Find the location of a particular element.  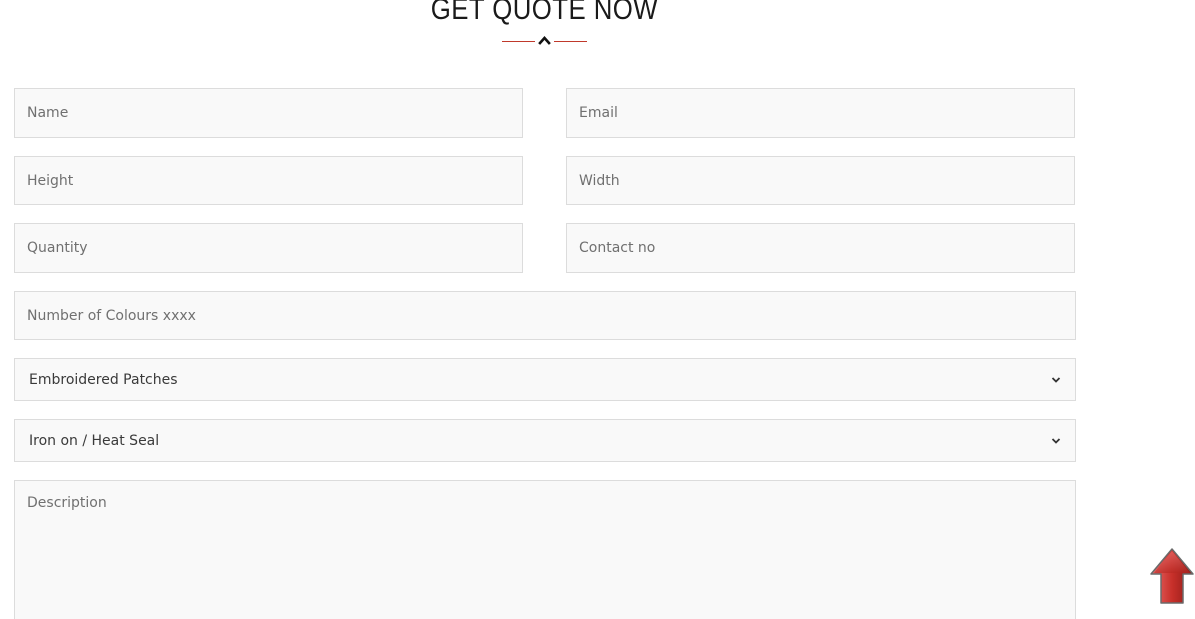

patch-type-selected-value: Embroidered Patches is located at coordinates (103, 379).